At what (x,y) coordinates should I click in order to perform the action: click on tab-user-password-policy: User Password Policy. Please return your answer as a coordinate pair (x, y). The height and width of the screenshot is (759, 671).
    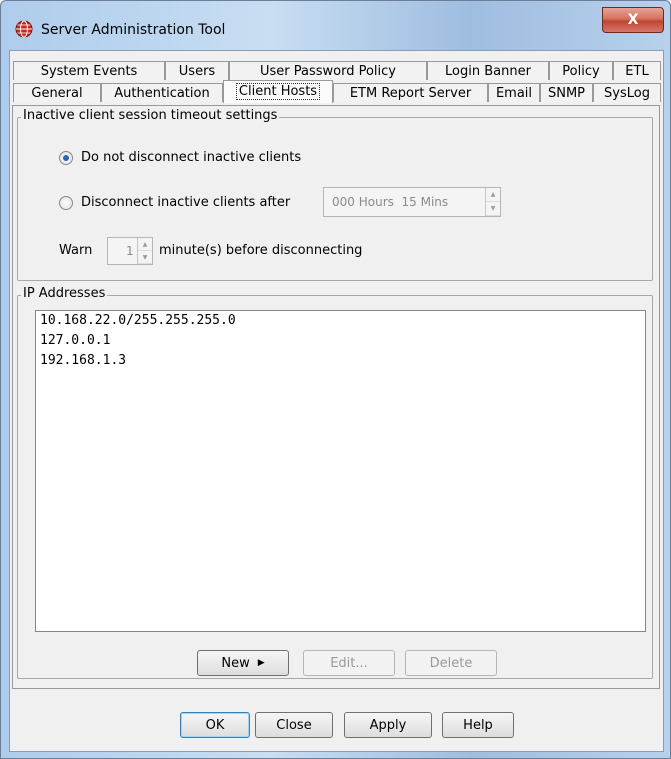
    Looking at the image, I should click on (328, 70).